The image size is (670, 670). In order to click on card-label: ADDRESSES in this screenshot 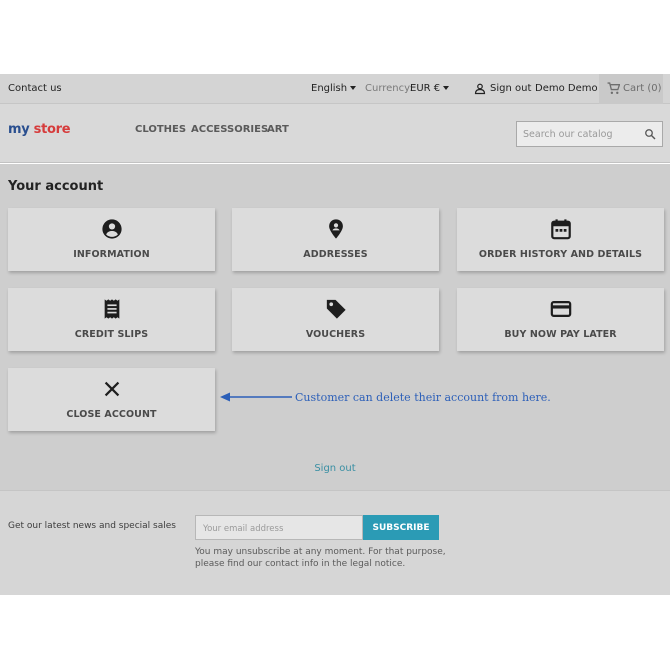, I will do `click(335, 254)`.